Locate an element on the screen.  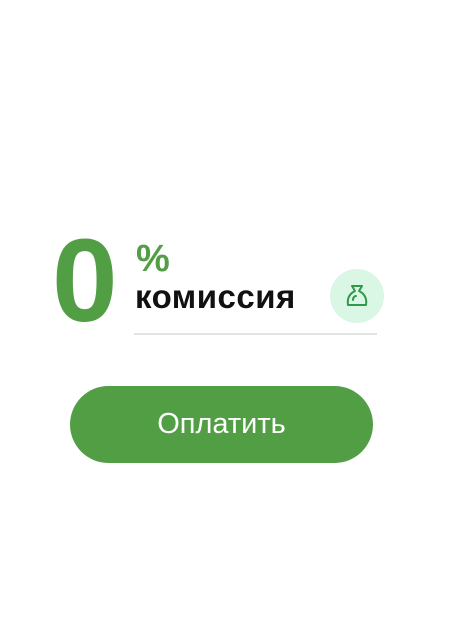
money-bag-icon is located at coordinates (357, 295).